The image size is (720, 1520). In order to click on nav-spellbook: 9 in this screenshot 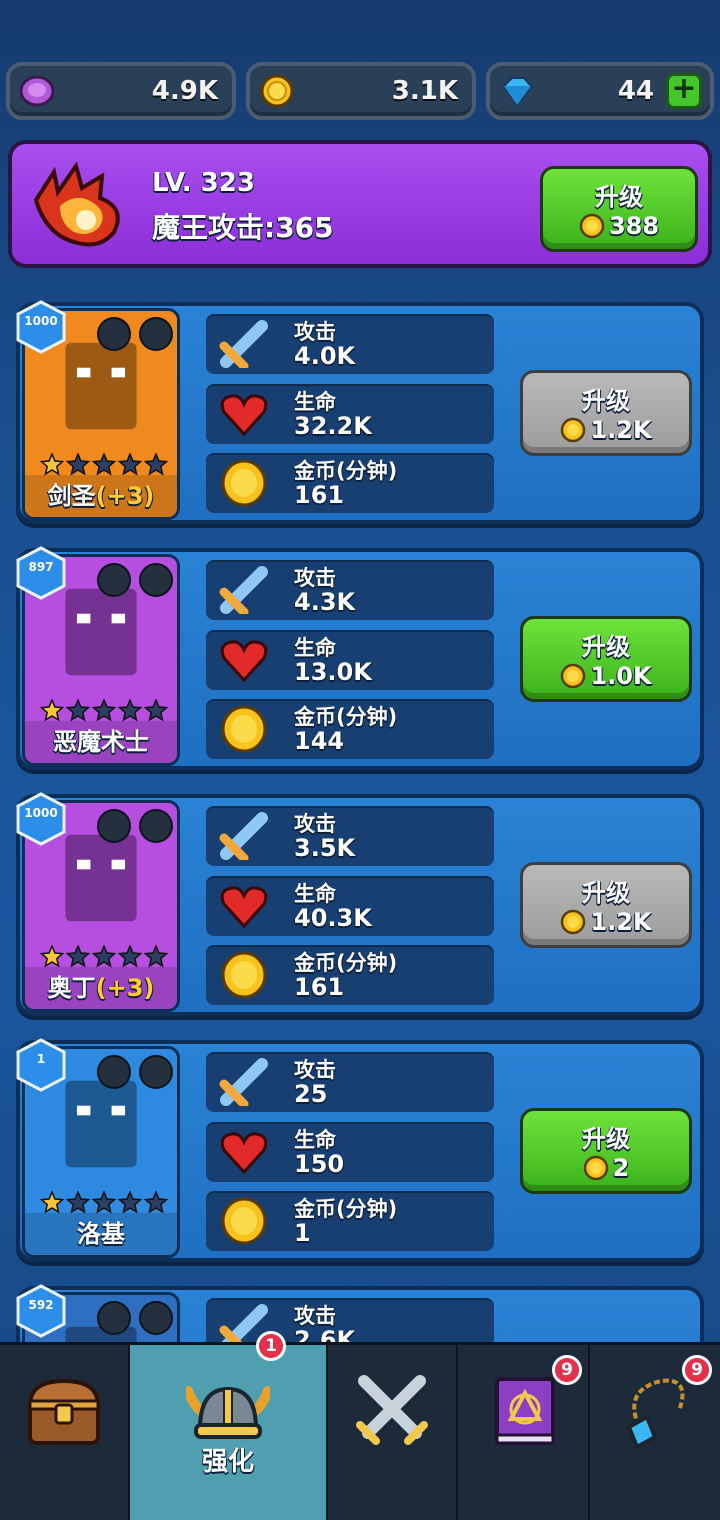, I will do `click(524, 1432)`.